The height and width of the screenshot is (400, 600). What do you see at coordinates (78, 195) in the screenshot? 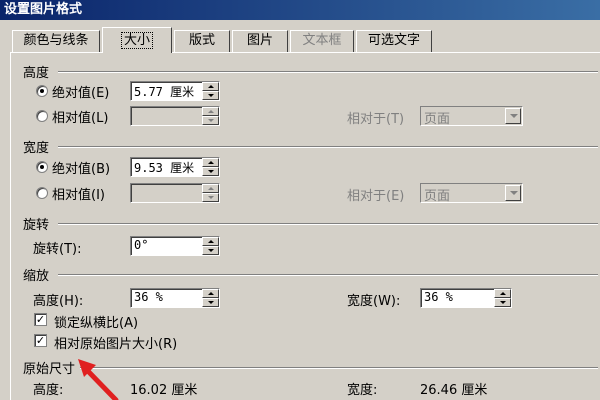
I see `width-relative-label: 相对值(I)` at bounding box center [78, 195].